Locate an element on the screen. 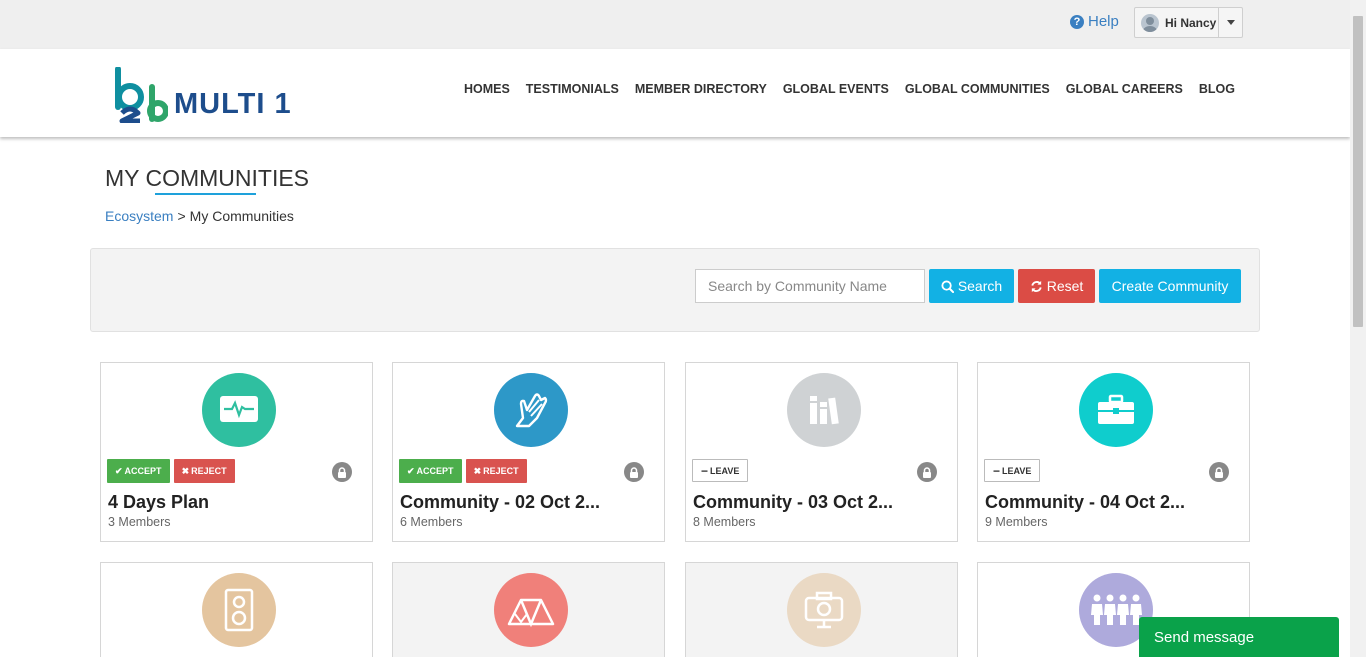 The width and height of the screenshot is (1366, 657). member-count: 6 Members is located at coordinates (431, 522).